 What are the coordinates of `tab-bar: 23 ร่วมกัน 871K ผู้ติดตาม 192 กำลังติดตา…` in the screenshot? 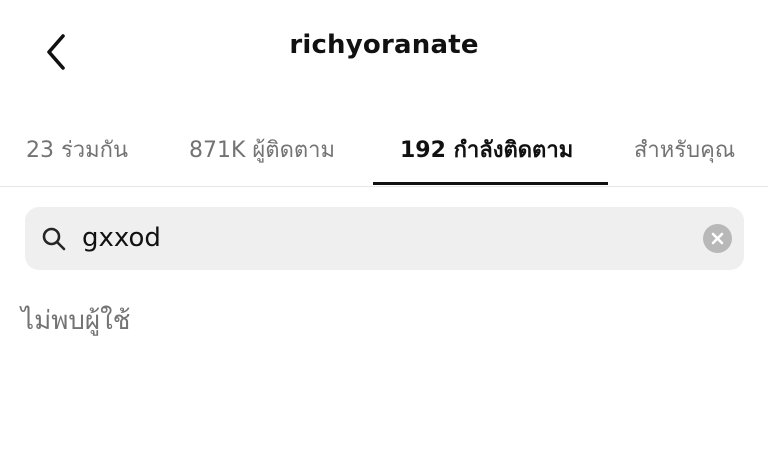 It's located at (384, 152).